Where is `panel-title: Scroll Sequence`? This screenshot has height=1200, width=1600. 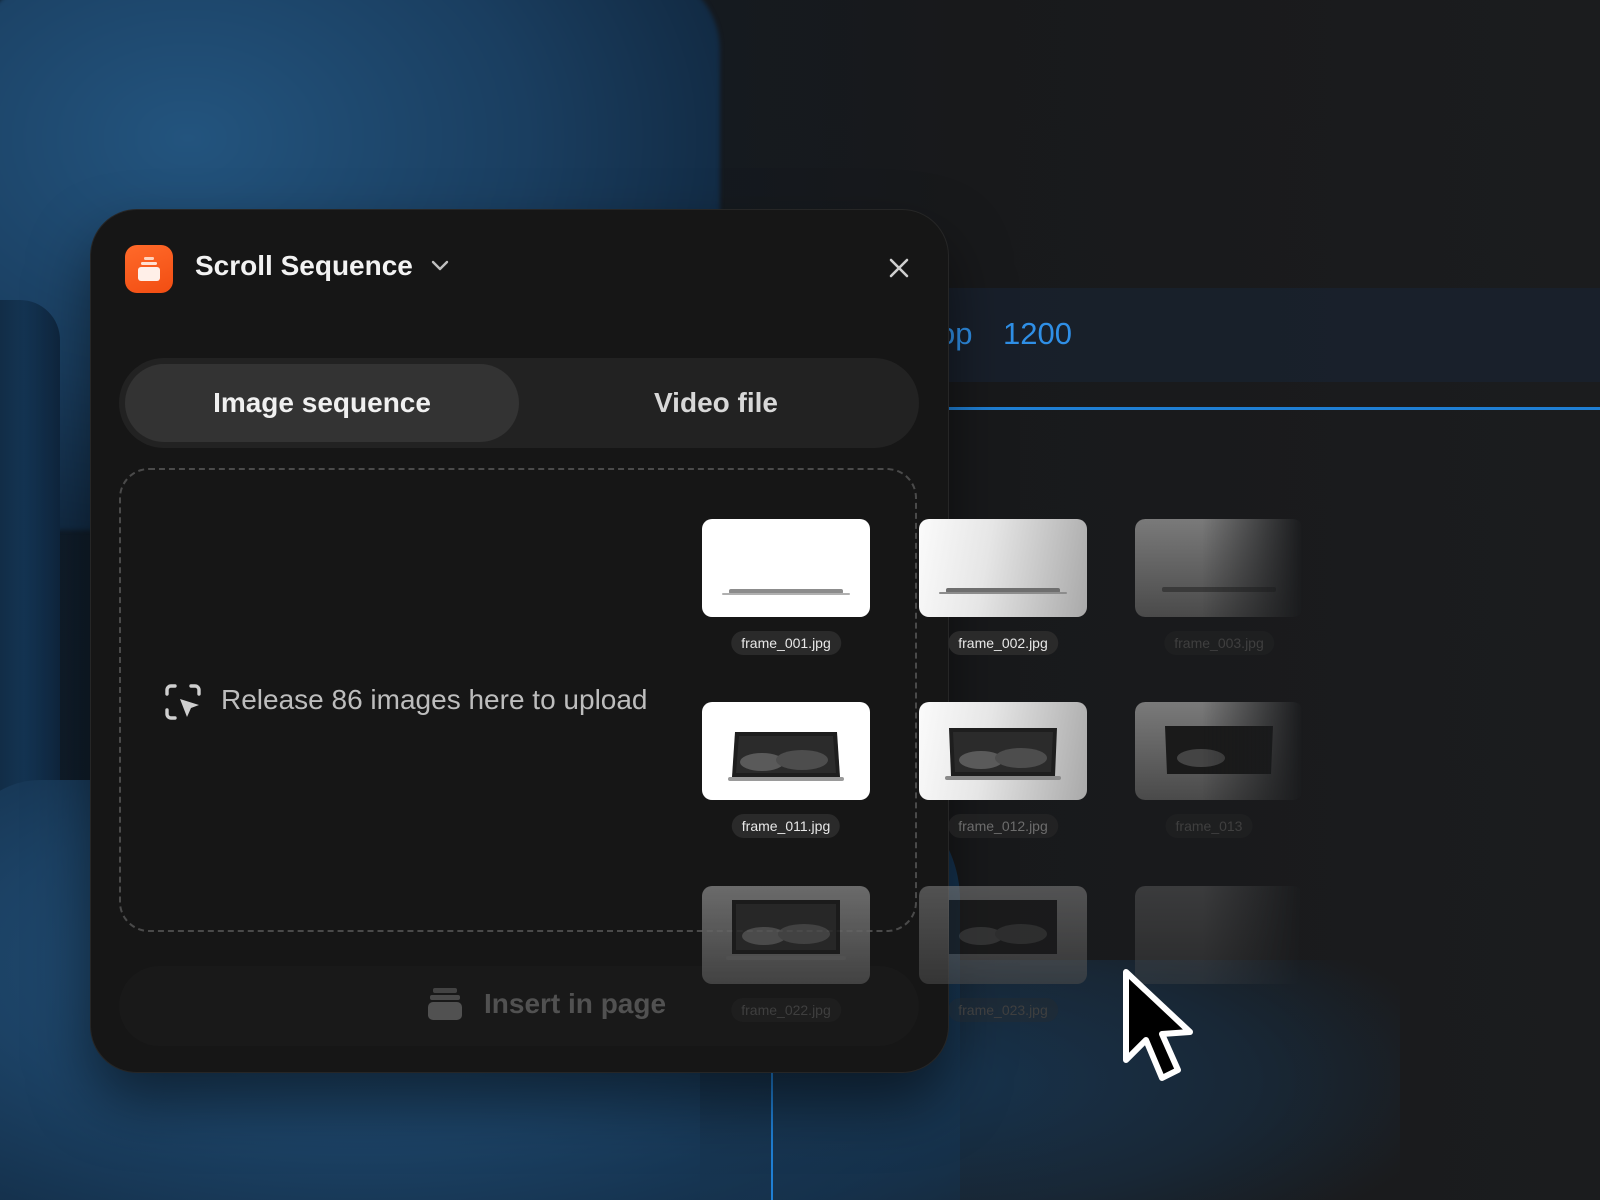
panel-title: Scroll Sequence is located at coordinates (304, 266).